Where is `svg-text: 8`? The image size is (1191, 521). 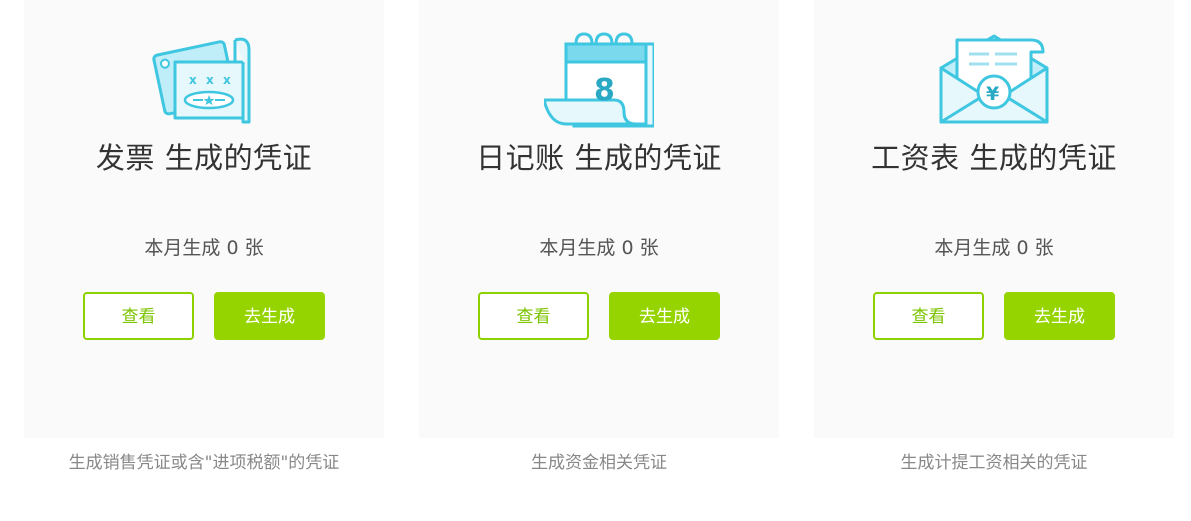
svg-text: 8 is located at coordinates (604, 90).